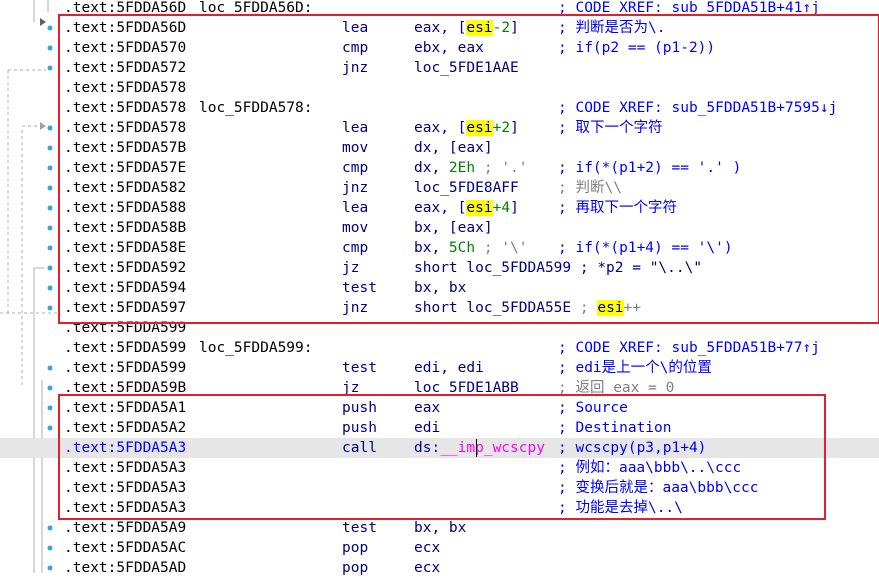 This screenshot has height=578, width=879. I want to click on listing-row: .text:5FDDA5A3 ; 变换后就是：aaa\bbb\ccc, so click(439, 488).